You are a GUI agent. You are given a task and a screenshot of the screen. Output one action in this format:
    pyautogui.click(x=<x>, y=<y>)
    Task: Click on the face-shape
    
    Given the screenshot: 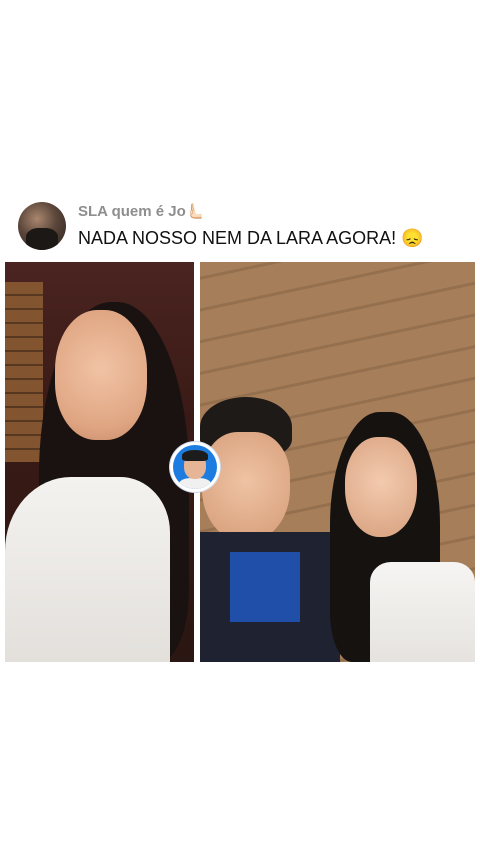 What is the action you would take?
    pyautogui.click(x=101, y=375)
    